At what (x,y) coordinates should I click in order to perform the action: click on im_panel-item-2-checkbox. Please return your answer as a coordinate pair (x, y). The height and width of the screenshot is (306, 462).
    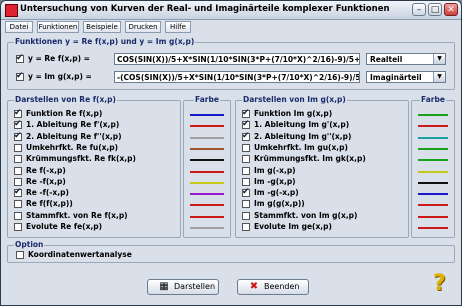
    Looking at the image, I should click on (246, 136).